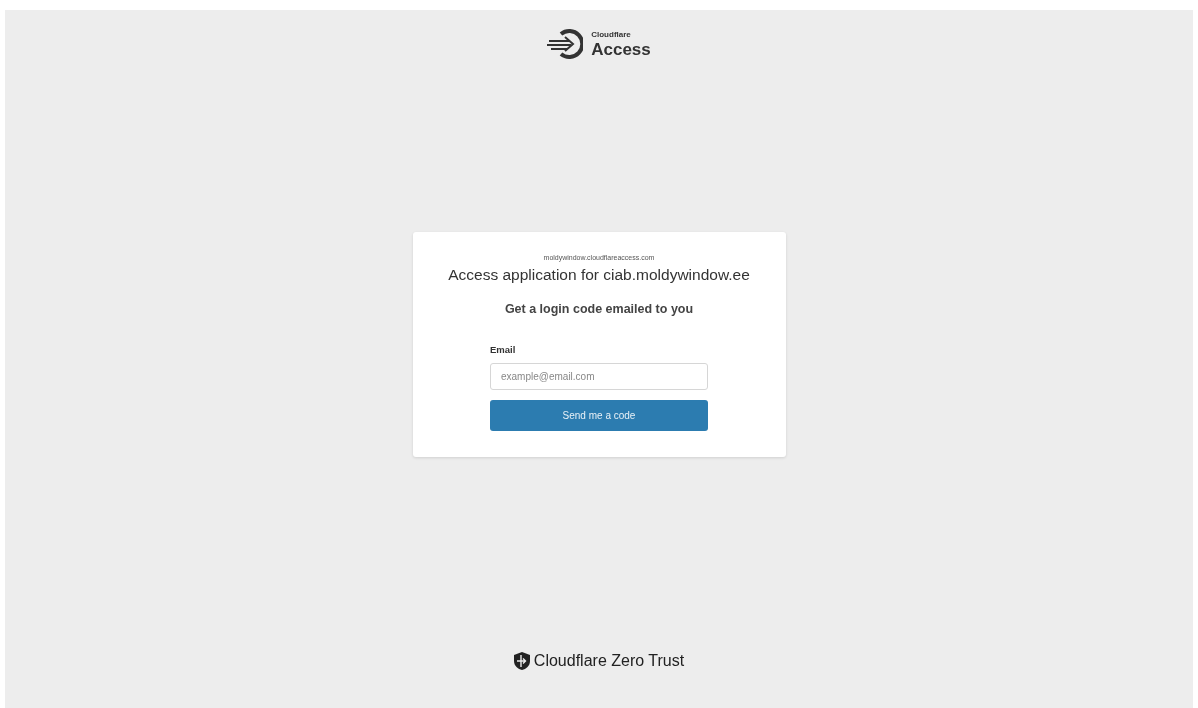  Describe the element at coordinates (599, 415) in the screenshot. I see `send-code-button: Send me a code` at that location.